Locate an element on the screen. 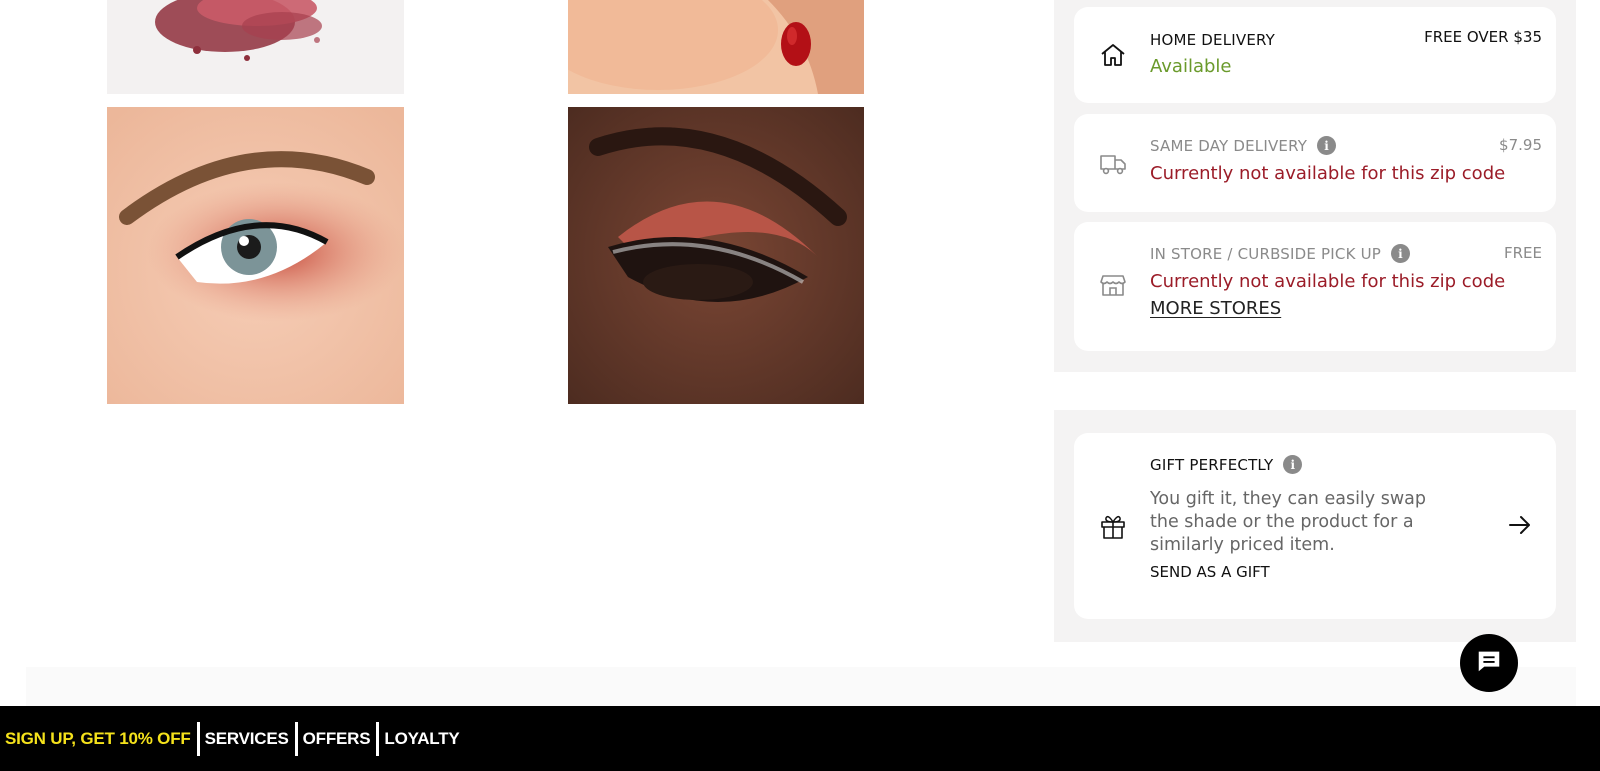 This screenshot has width=1600, height=771. chat-button is located at coordinates (1489, 663).